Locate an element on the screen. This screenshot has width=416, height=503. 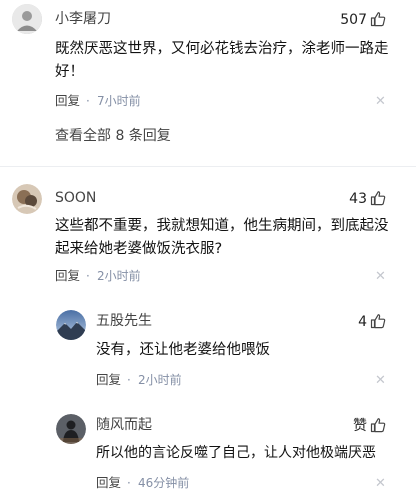
divider is located at coordinates (208, 166).